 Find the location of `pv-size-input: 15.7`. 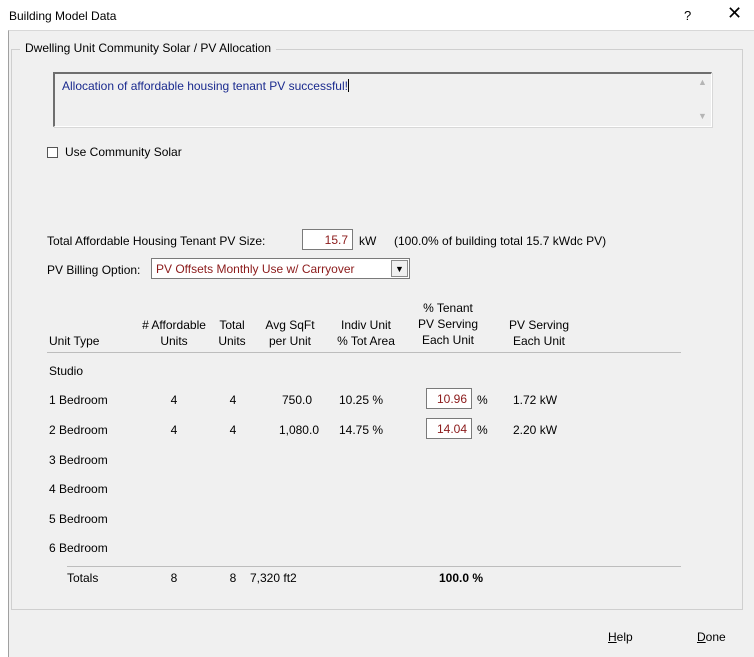

pv-size-input: 15.7 is located at coordinates (327, 239).